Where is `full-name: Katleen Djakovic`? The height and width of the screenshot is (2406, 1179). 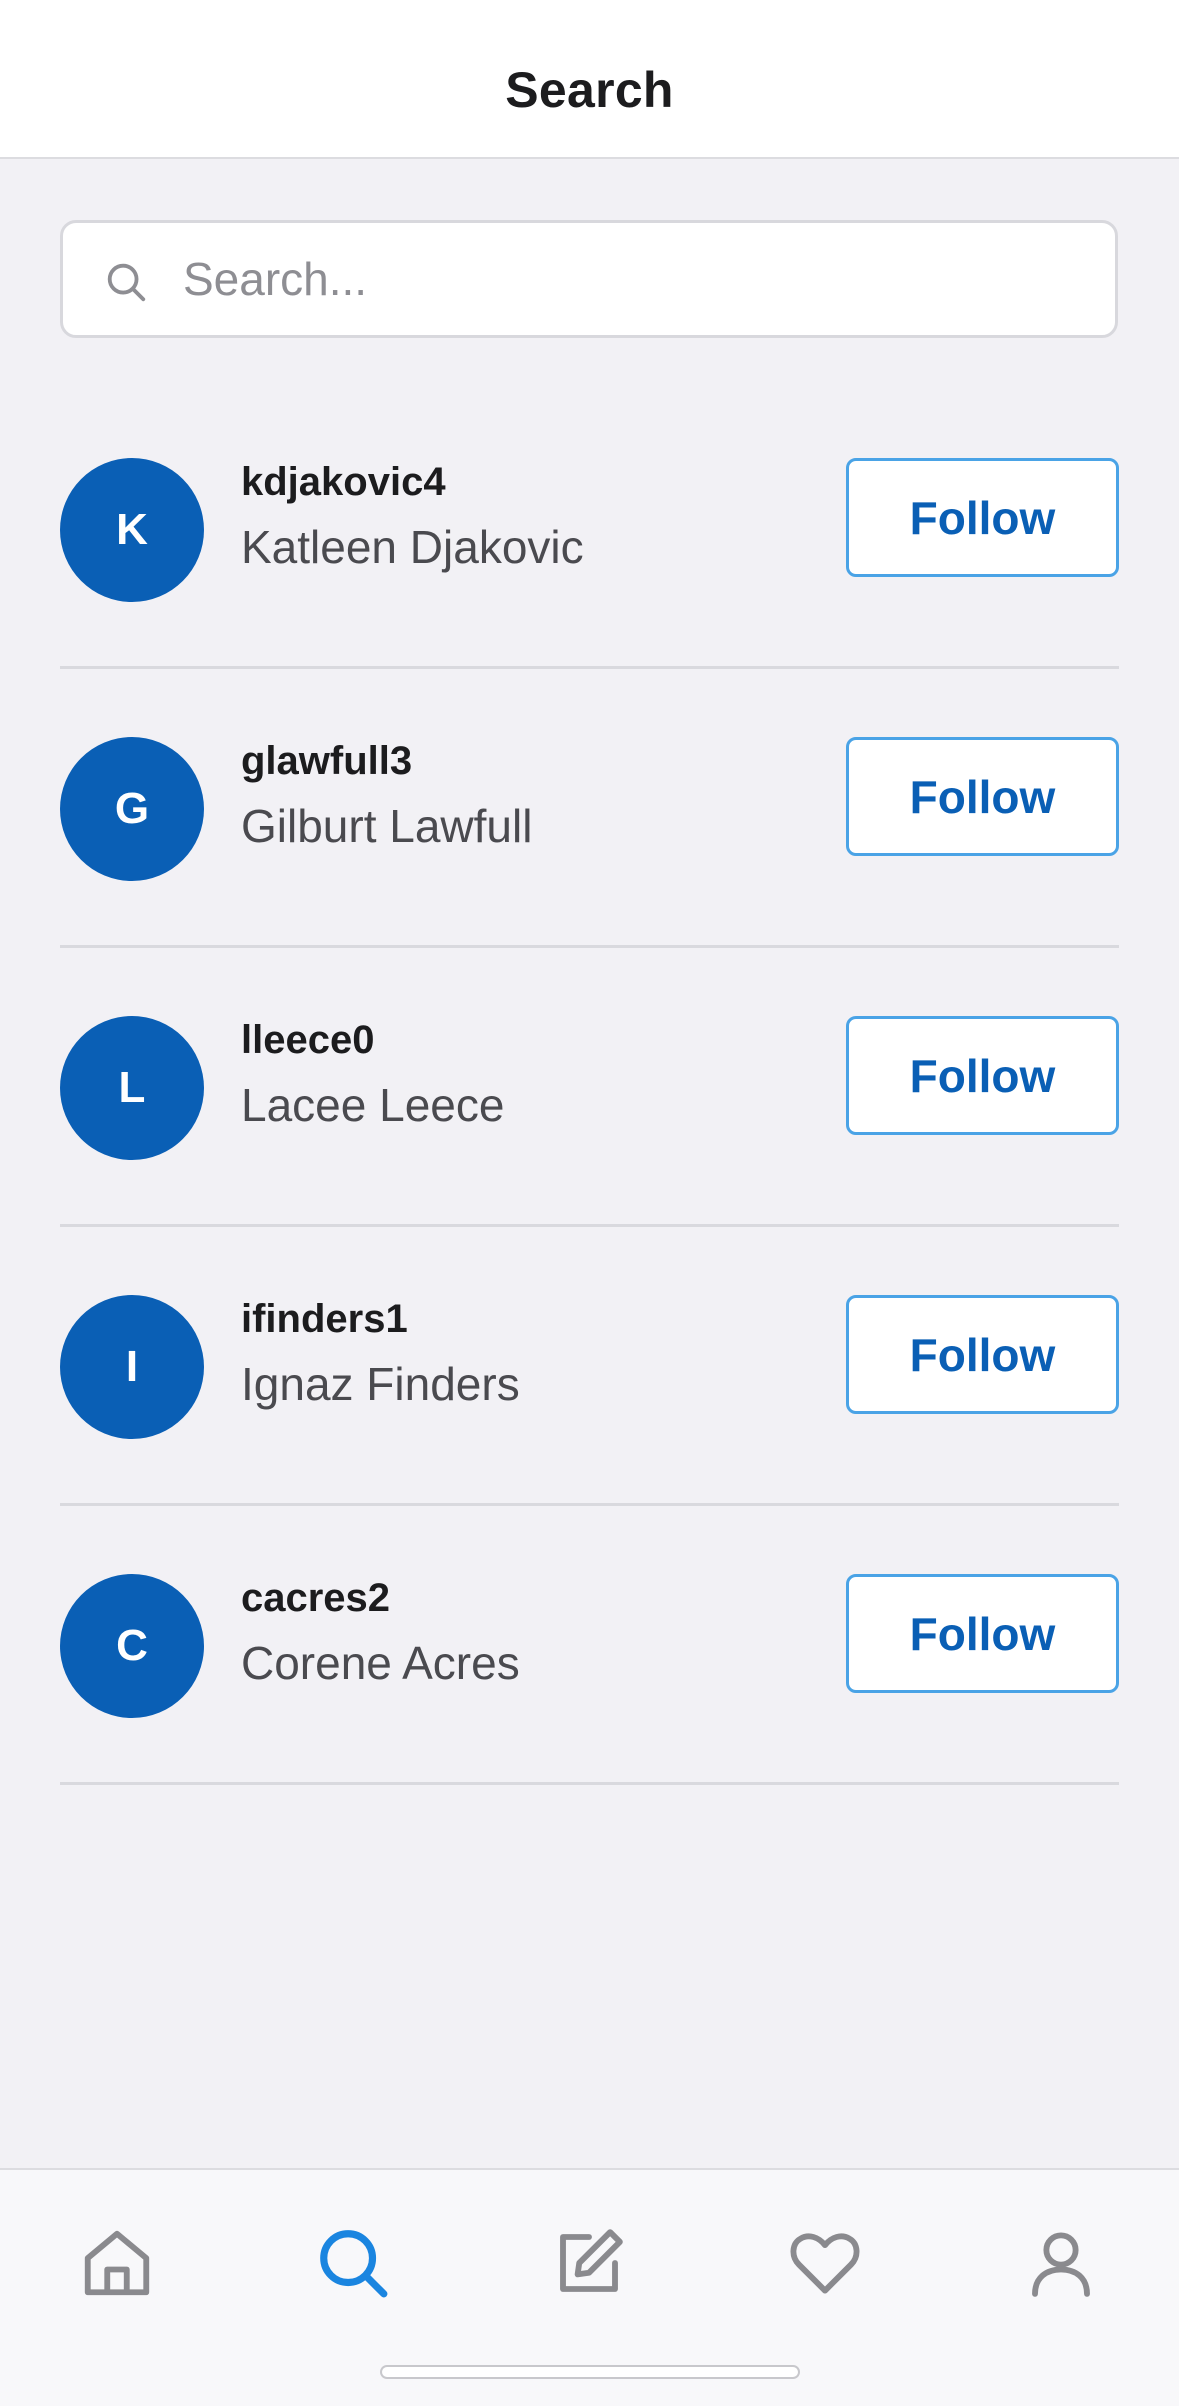
full-name: Katleen Djakovic is located at coordinates (412, 547).